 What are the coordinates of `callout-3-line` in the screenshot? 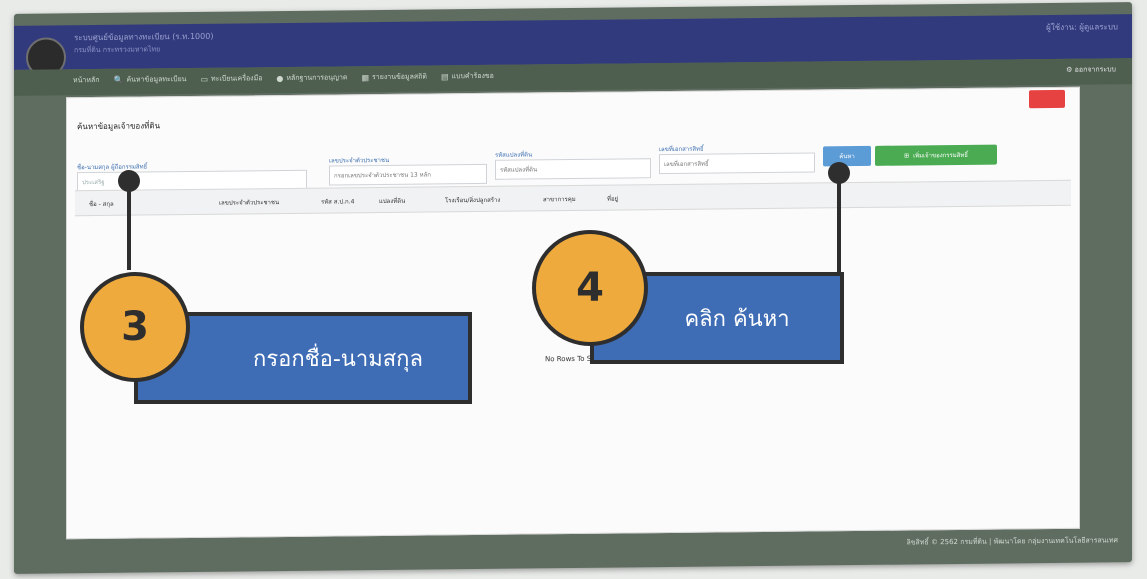 It's located at (129, 228).